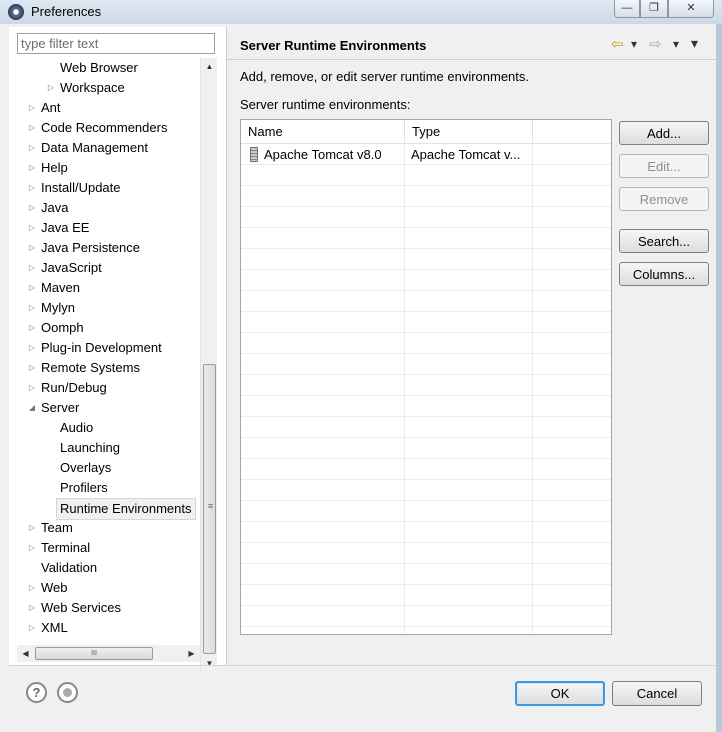 The width and height of the screenshot is (722, 732). What do you see at coordinates (364, 665) in the screenshot?
I see `footer-divider` at bounding box center [364, 665].